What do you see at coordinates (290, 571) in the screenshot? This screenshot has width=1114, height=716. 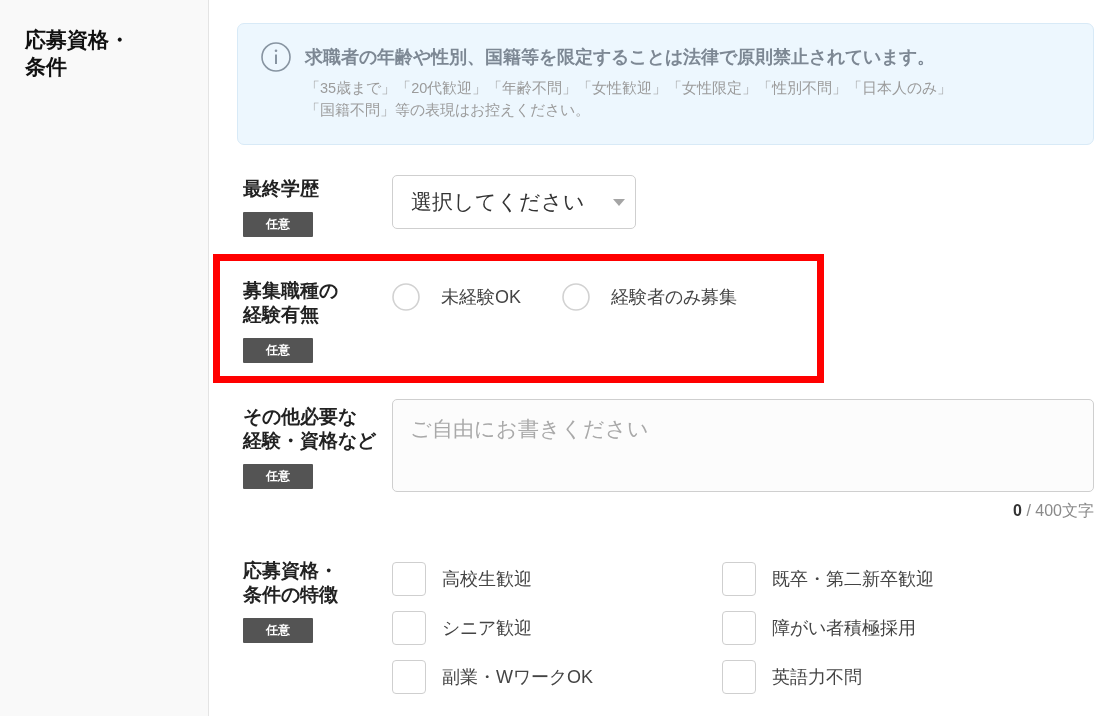 I see `field-label: 応募資格・` at bounding box center [290, 571].